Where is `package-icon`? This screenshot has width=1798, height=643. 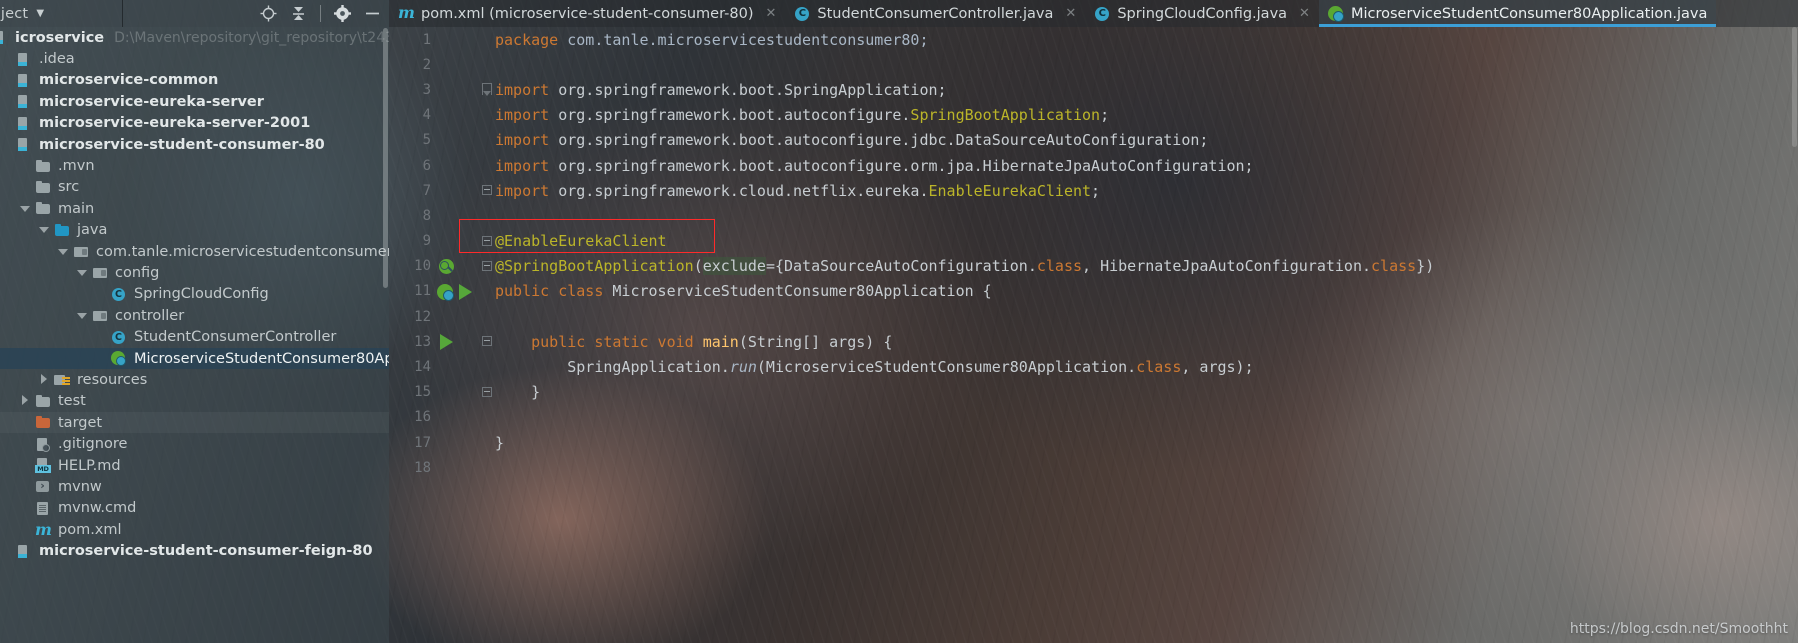
package-icon is located at coordinates (100, 272).